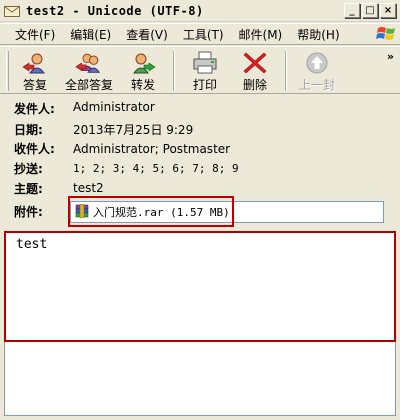 The height and width of the screenshot is (420, 400). I want to click on windows-logo-icon, so click(387, 34).